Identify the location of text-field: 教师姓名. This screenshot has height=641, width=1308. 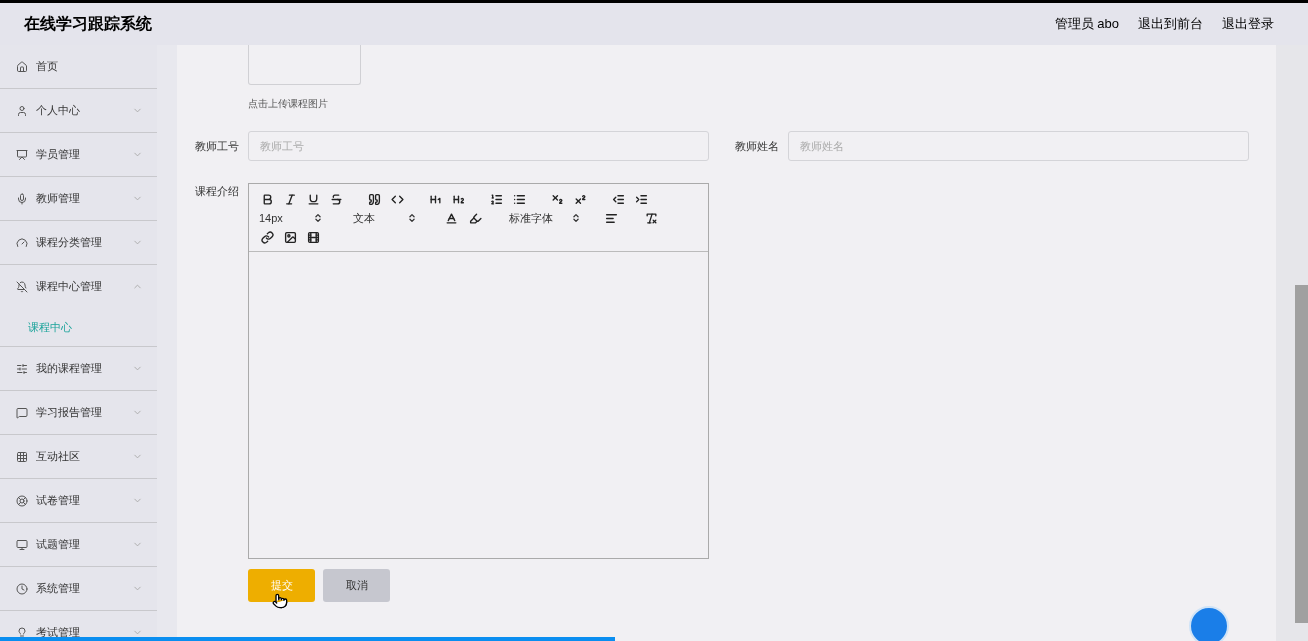
(1018, 146).